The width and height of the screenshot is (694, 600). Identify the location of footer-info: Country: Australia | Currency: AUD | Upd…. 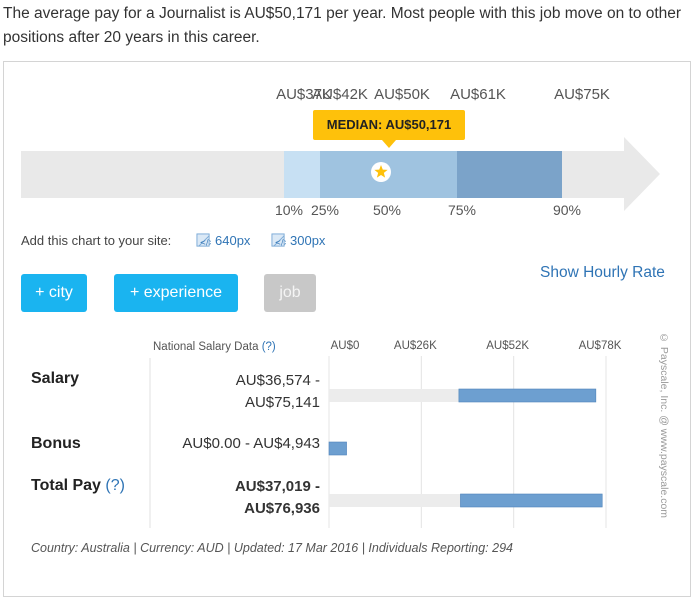
(272, 548).